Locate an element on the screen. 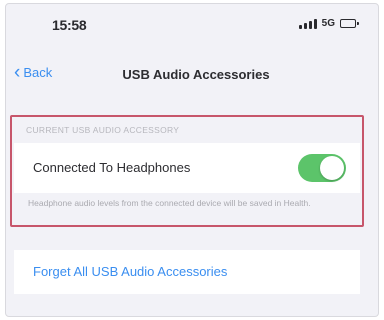  toggle-knob is located at coordinates (332, 168).